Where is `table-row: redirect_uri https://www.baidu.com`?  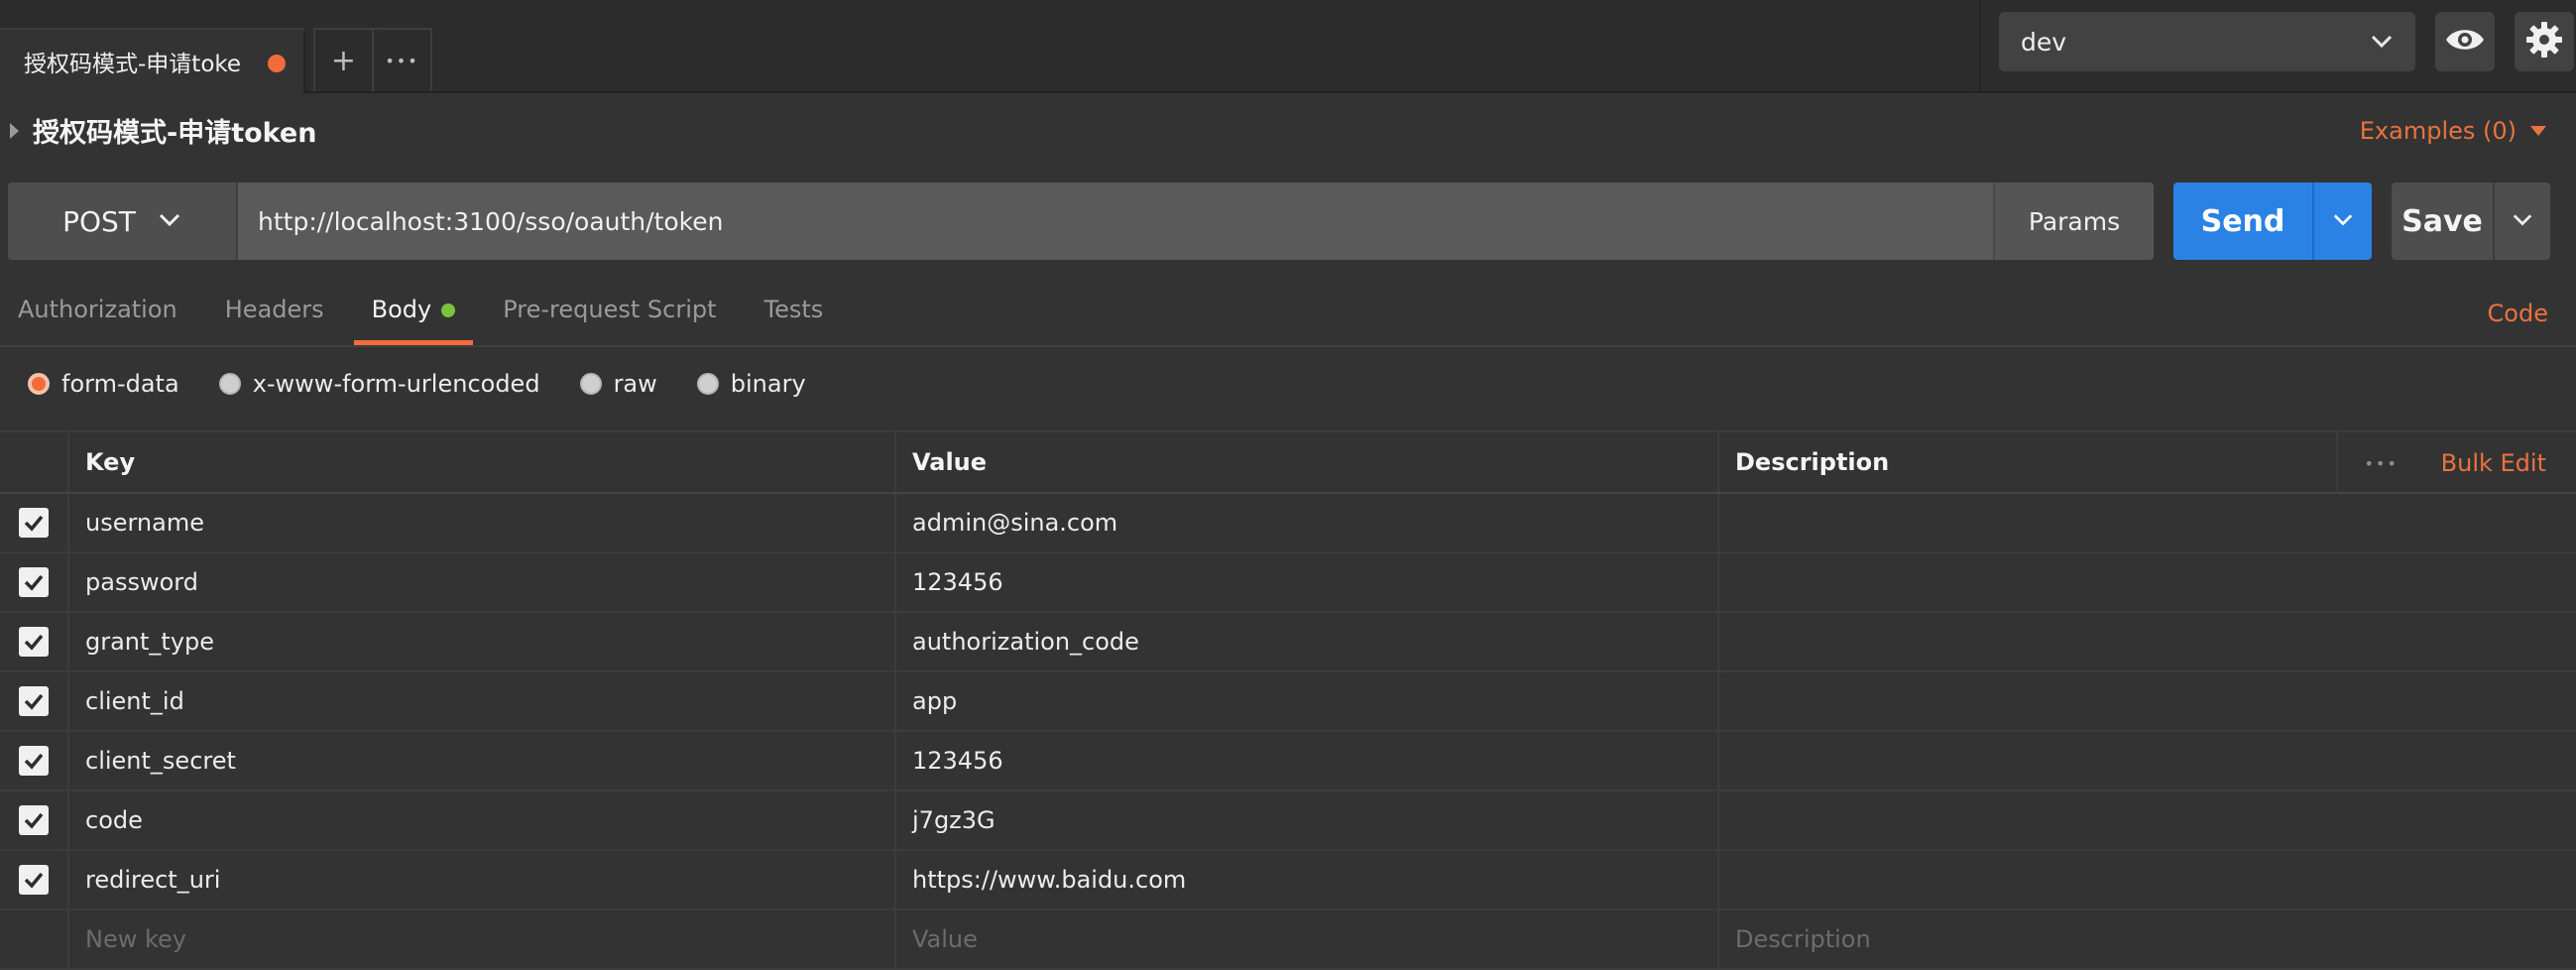 table-row: redirect_uri https://www.baidu.com is located at coordinates (1288, 880).